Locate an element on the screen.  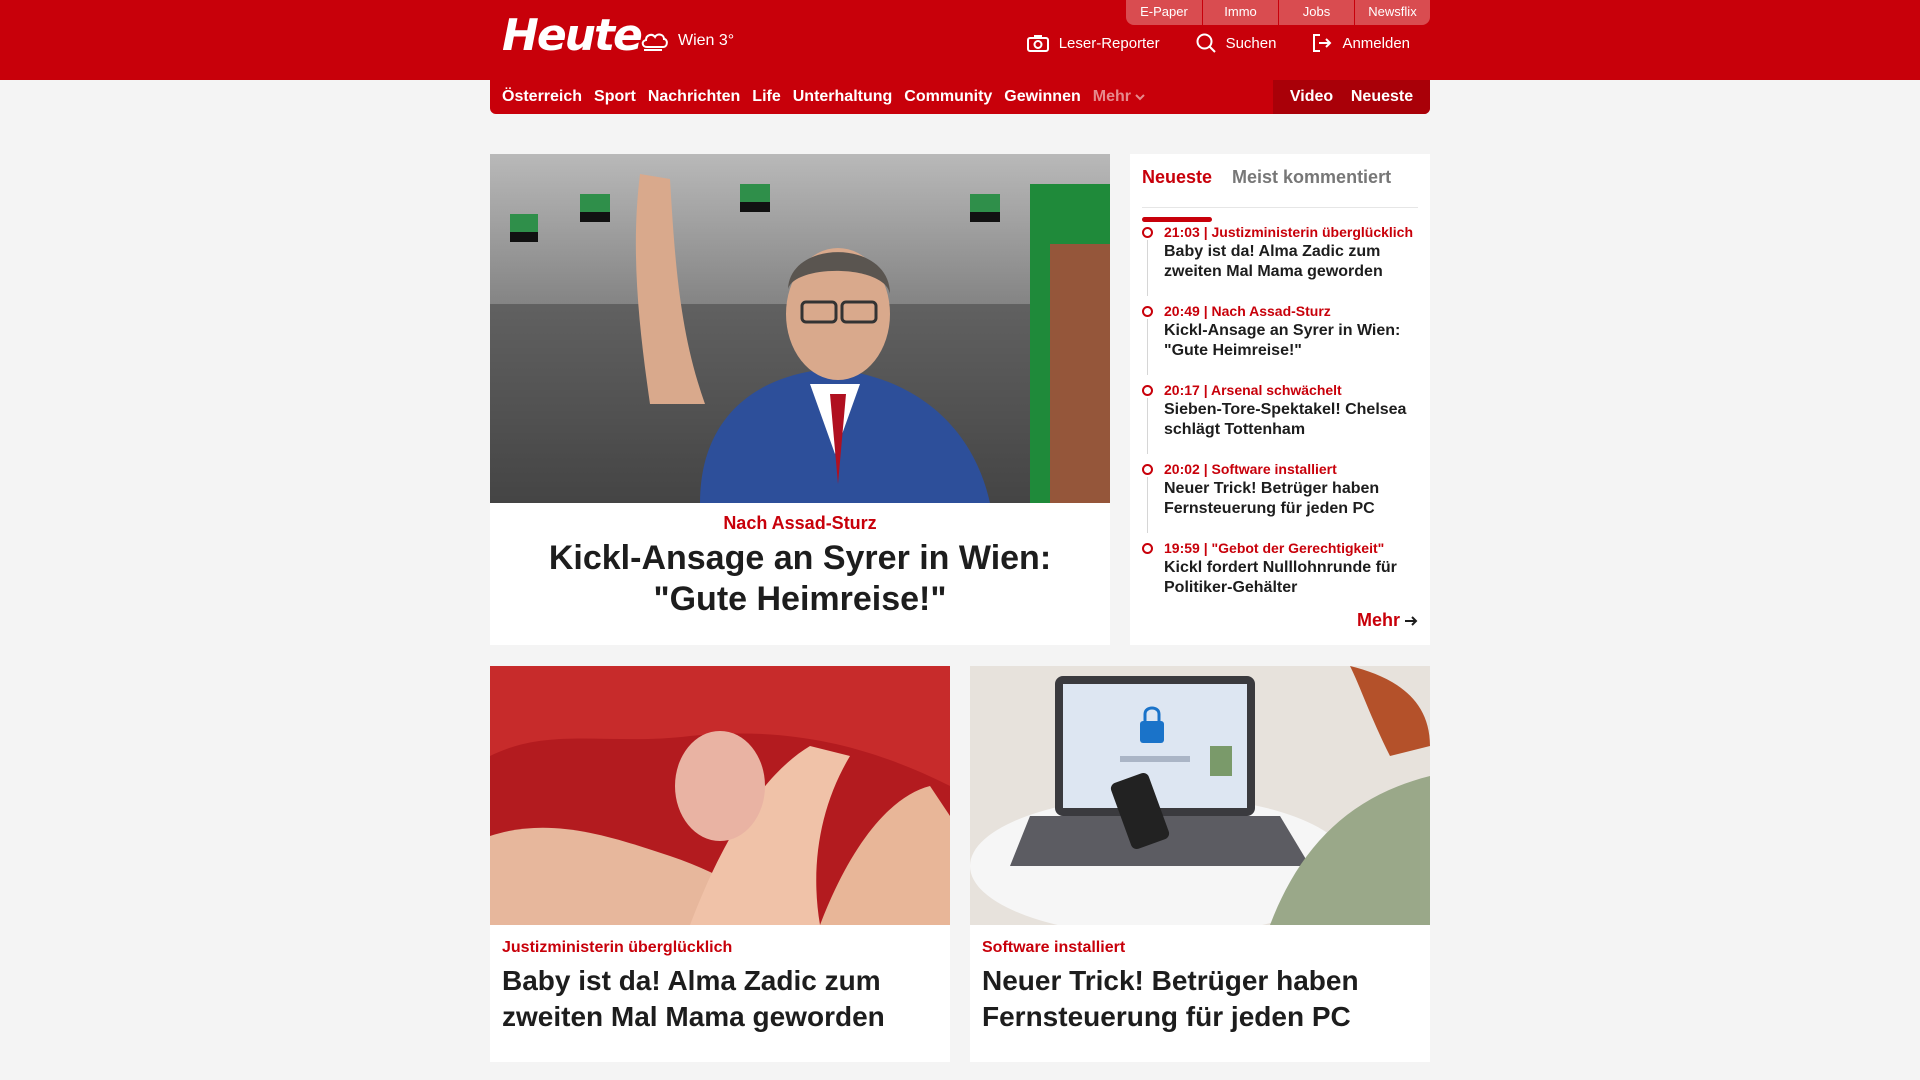
timeline-meta: 21:03 | Justizministerin überglücklich is located at coordinates (1289, 232).